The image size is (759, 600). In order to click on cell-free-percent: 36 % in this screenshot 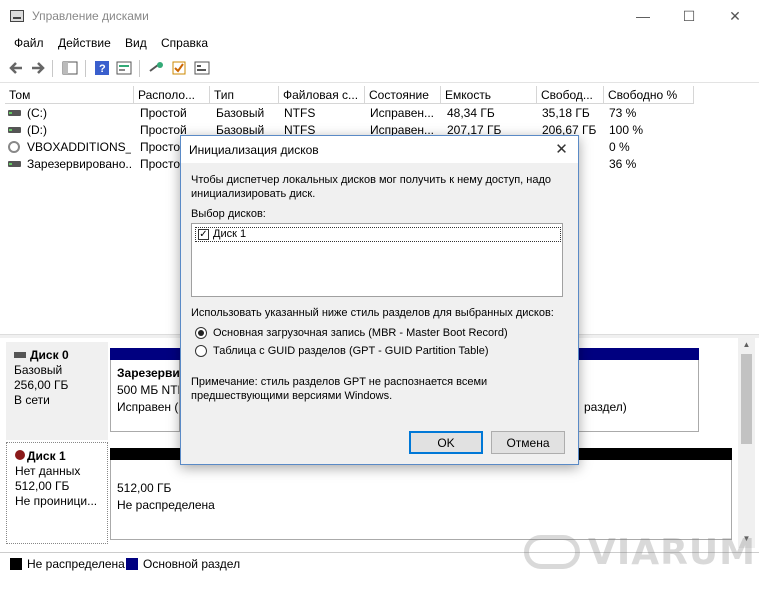, I will do `click(623, 164)`.